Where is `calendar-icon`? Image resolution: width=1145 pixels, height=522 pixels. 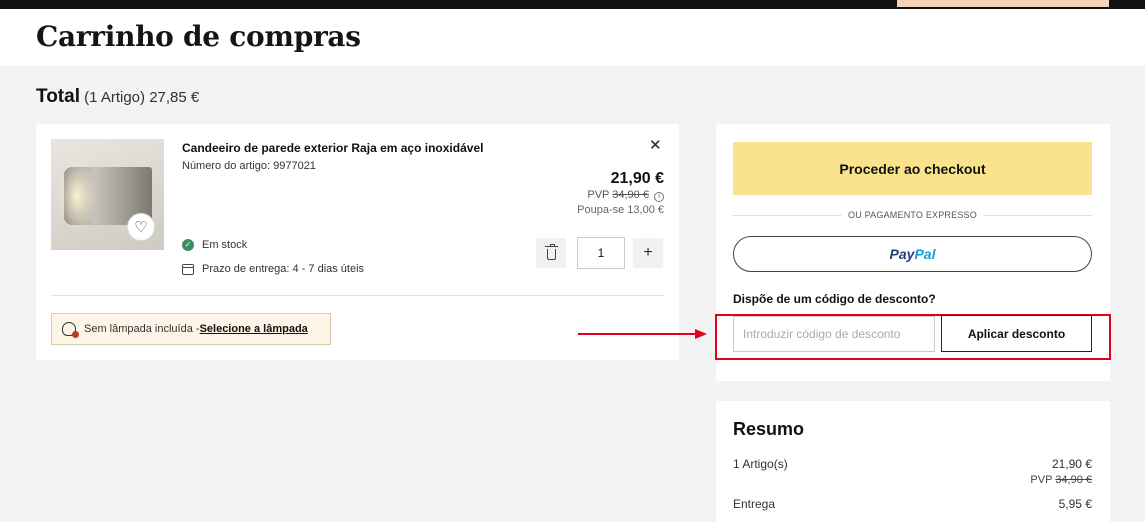 calendar-icon is located at coordinates (188, 269).